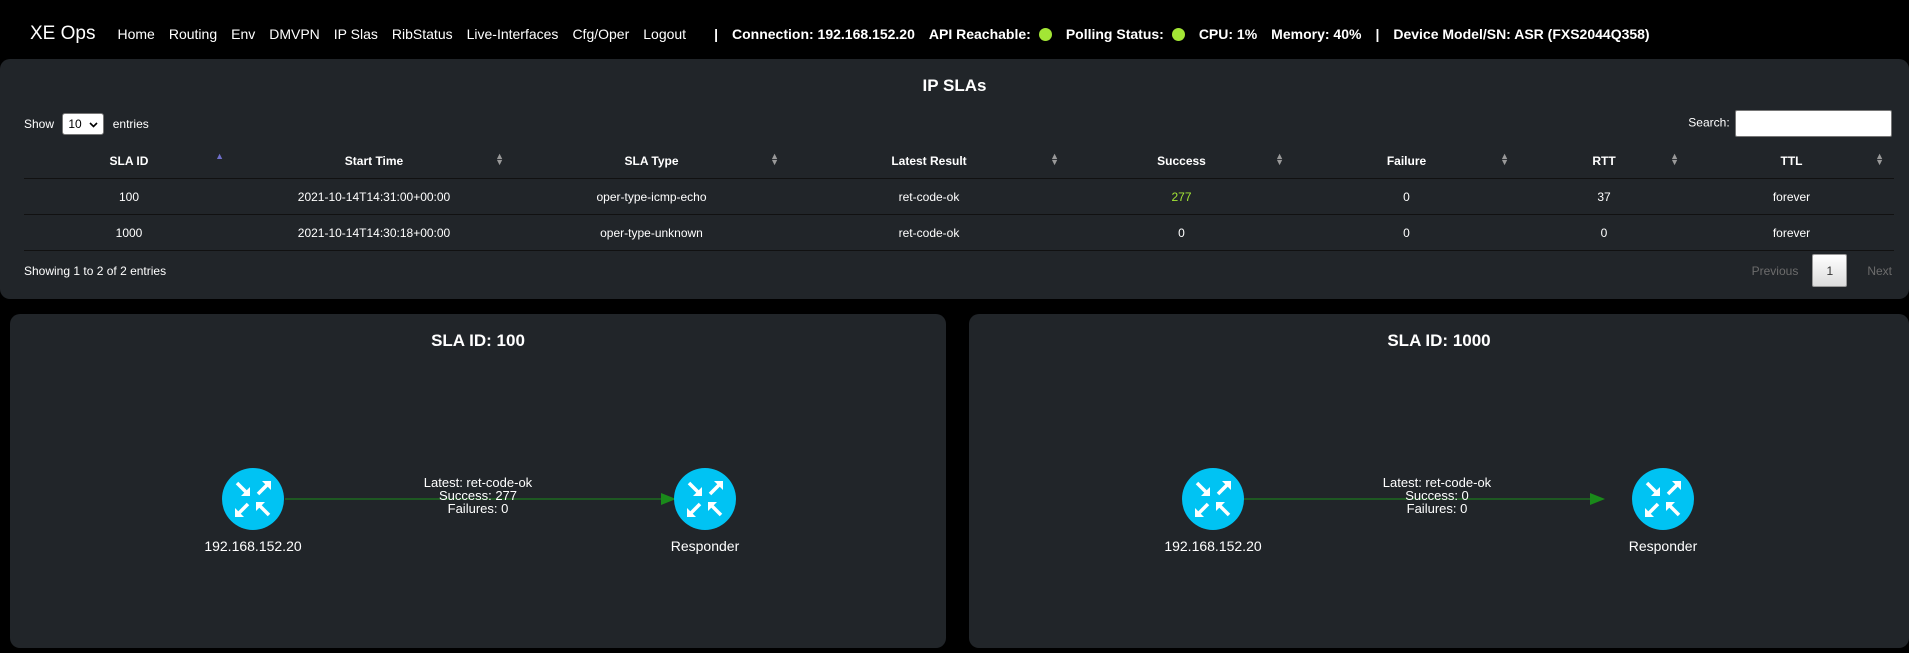 The width and height of the screenshot is (1909, 653). Describe the element at coordinates (1791, 161) in the screenshot. I see `column-header-ttl: TTL ▲ ▼` at that location.